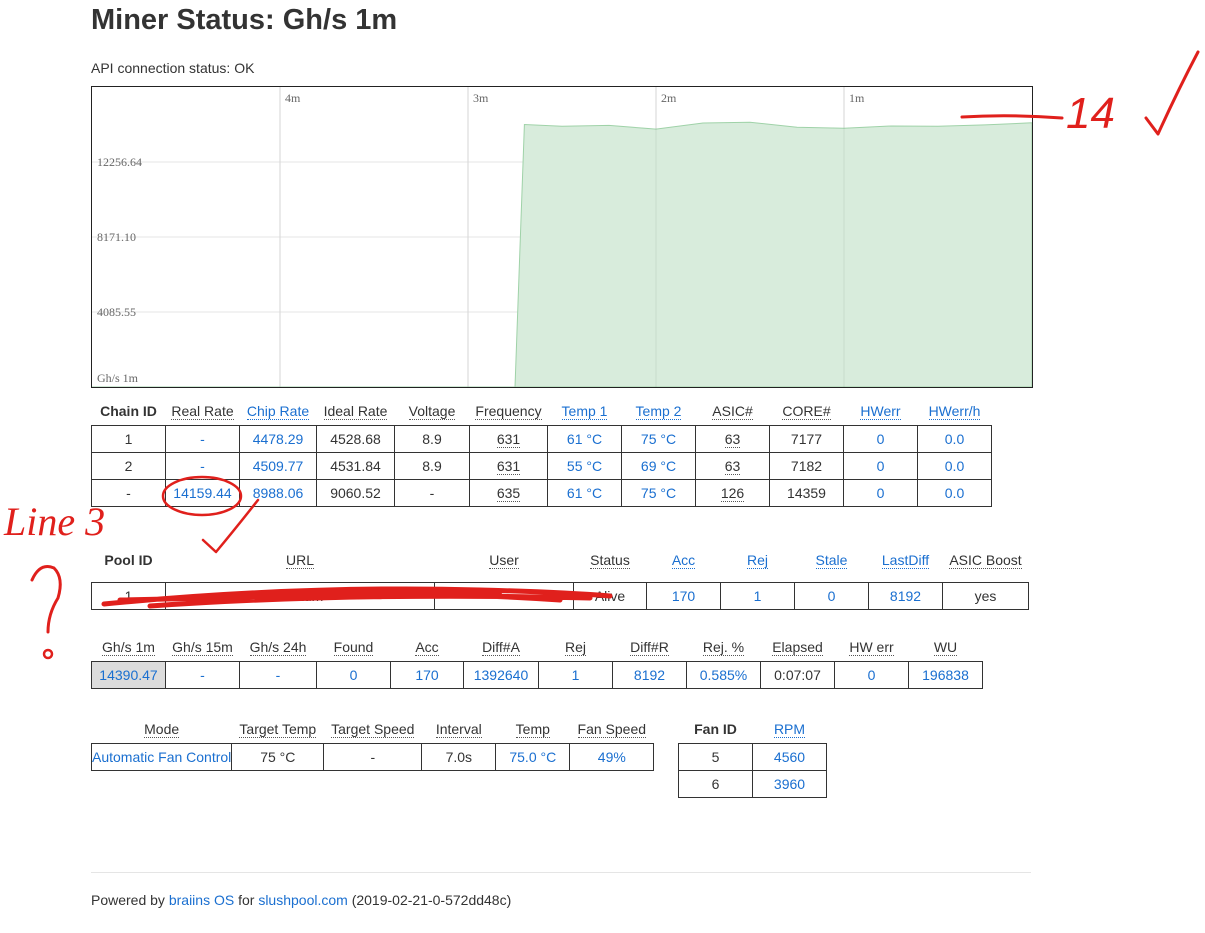  I want to click on pools-cell-0-5: 1, so click(757, 595).